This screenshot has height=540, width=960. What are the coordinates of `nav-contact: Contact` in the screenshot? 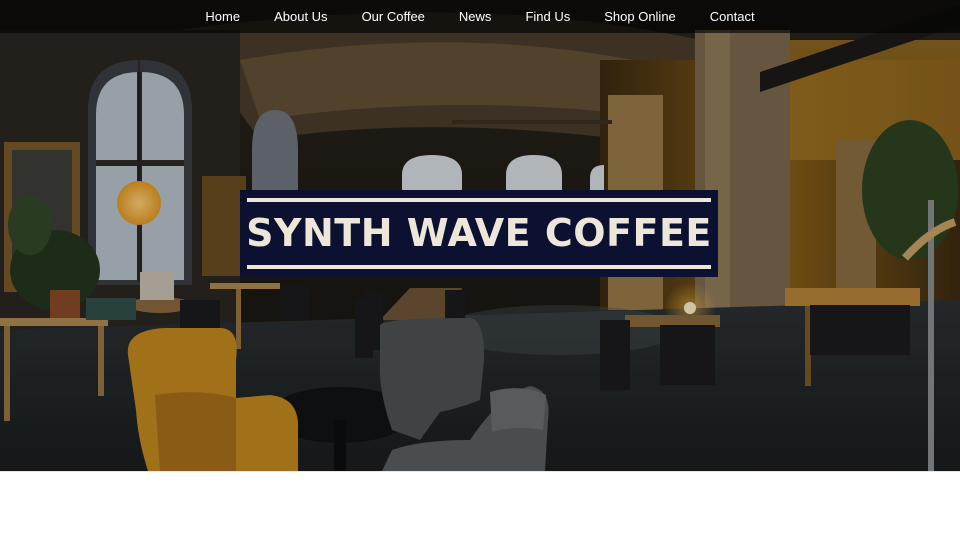 It's located at (732, 16).